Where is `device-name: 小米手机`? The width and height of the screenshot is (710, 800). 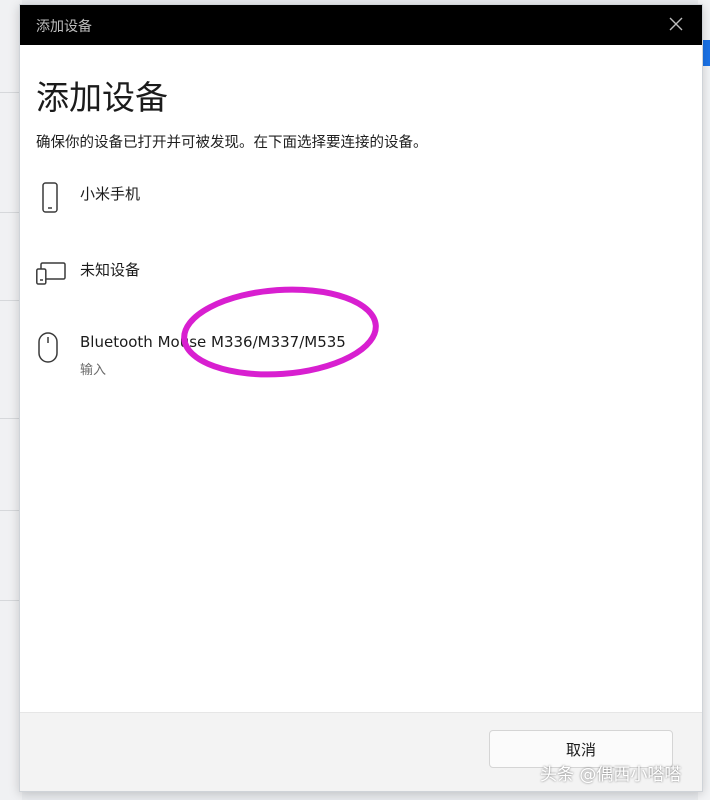 device-name: 小米手机 is located at coordinates (110, 194).